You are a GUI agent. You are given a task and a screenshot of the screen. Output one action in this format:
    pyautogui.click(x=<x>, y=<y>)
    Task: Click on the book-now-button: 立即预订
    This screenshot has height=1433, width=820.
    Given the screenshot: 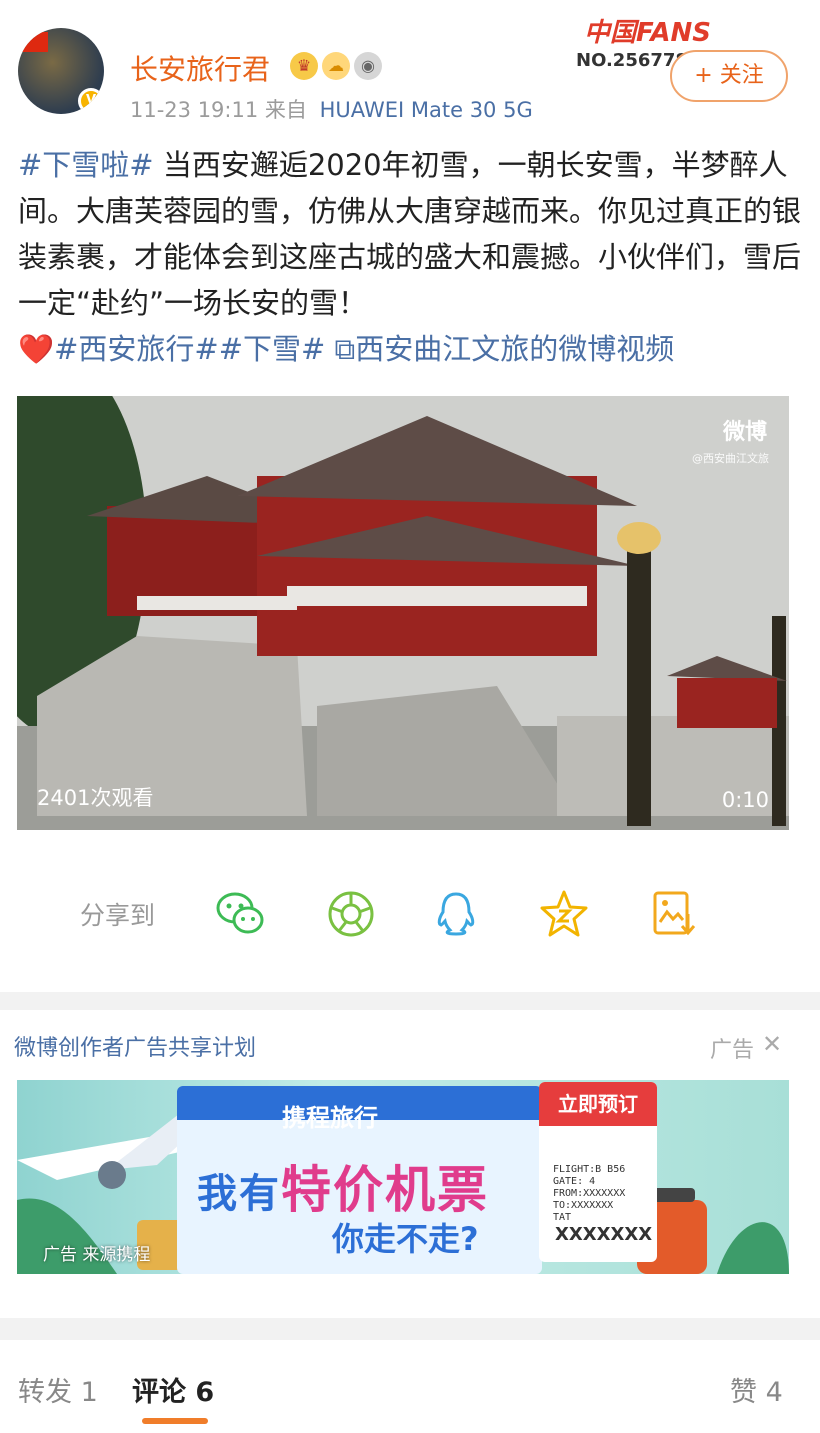 What is the action you would take?
    pyautogui.click(x=598, y=1104)
    